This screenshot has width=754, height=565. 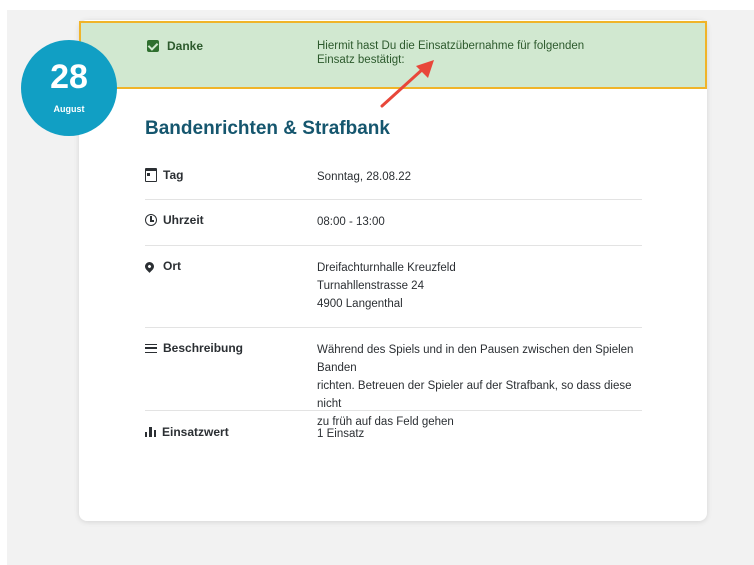 I want to click on row-value-line: 08:00 - 13:00, so click(x=351, y=222).